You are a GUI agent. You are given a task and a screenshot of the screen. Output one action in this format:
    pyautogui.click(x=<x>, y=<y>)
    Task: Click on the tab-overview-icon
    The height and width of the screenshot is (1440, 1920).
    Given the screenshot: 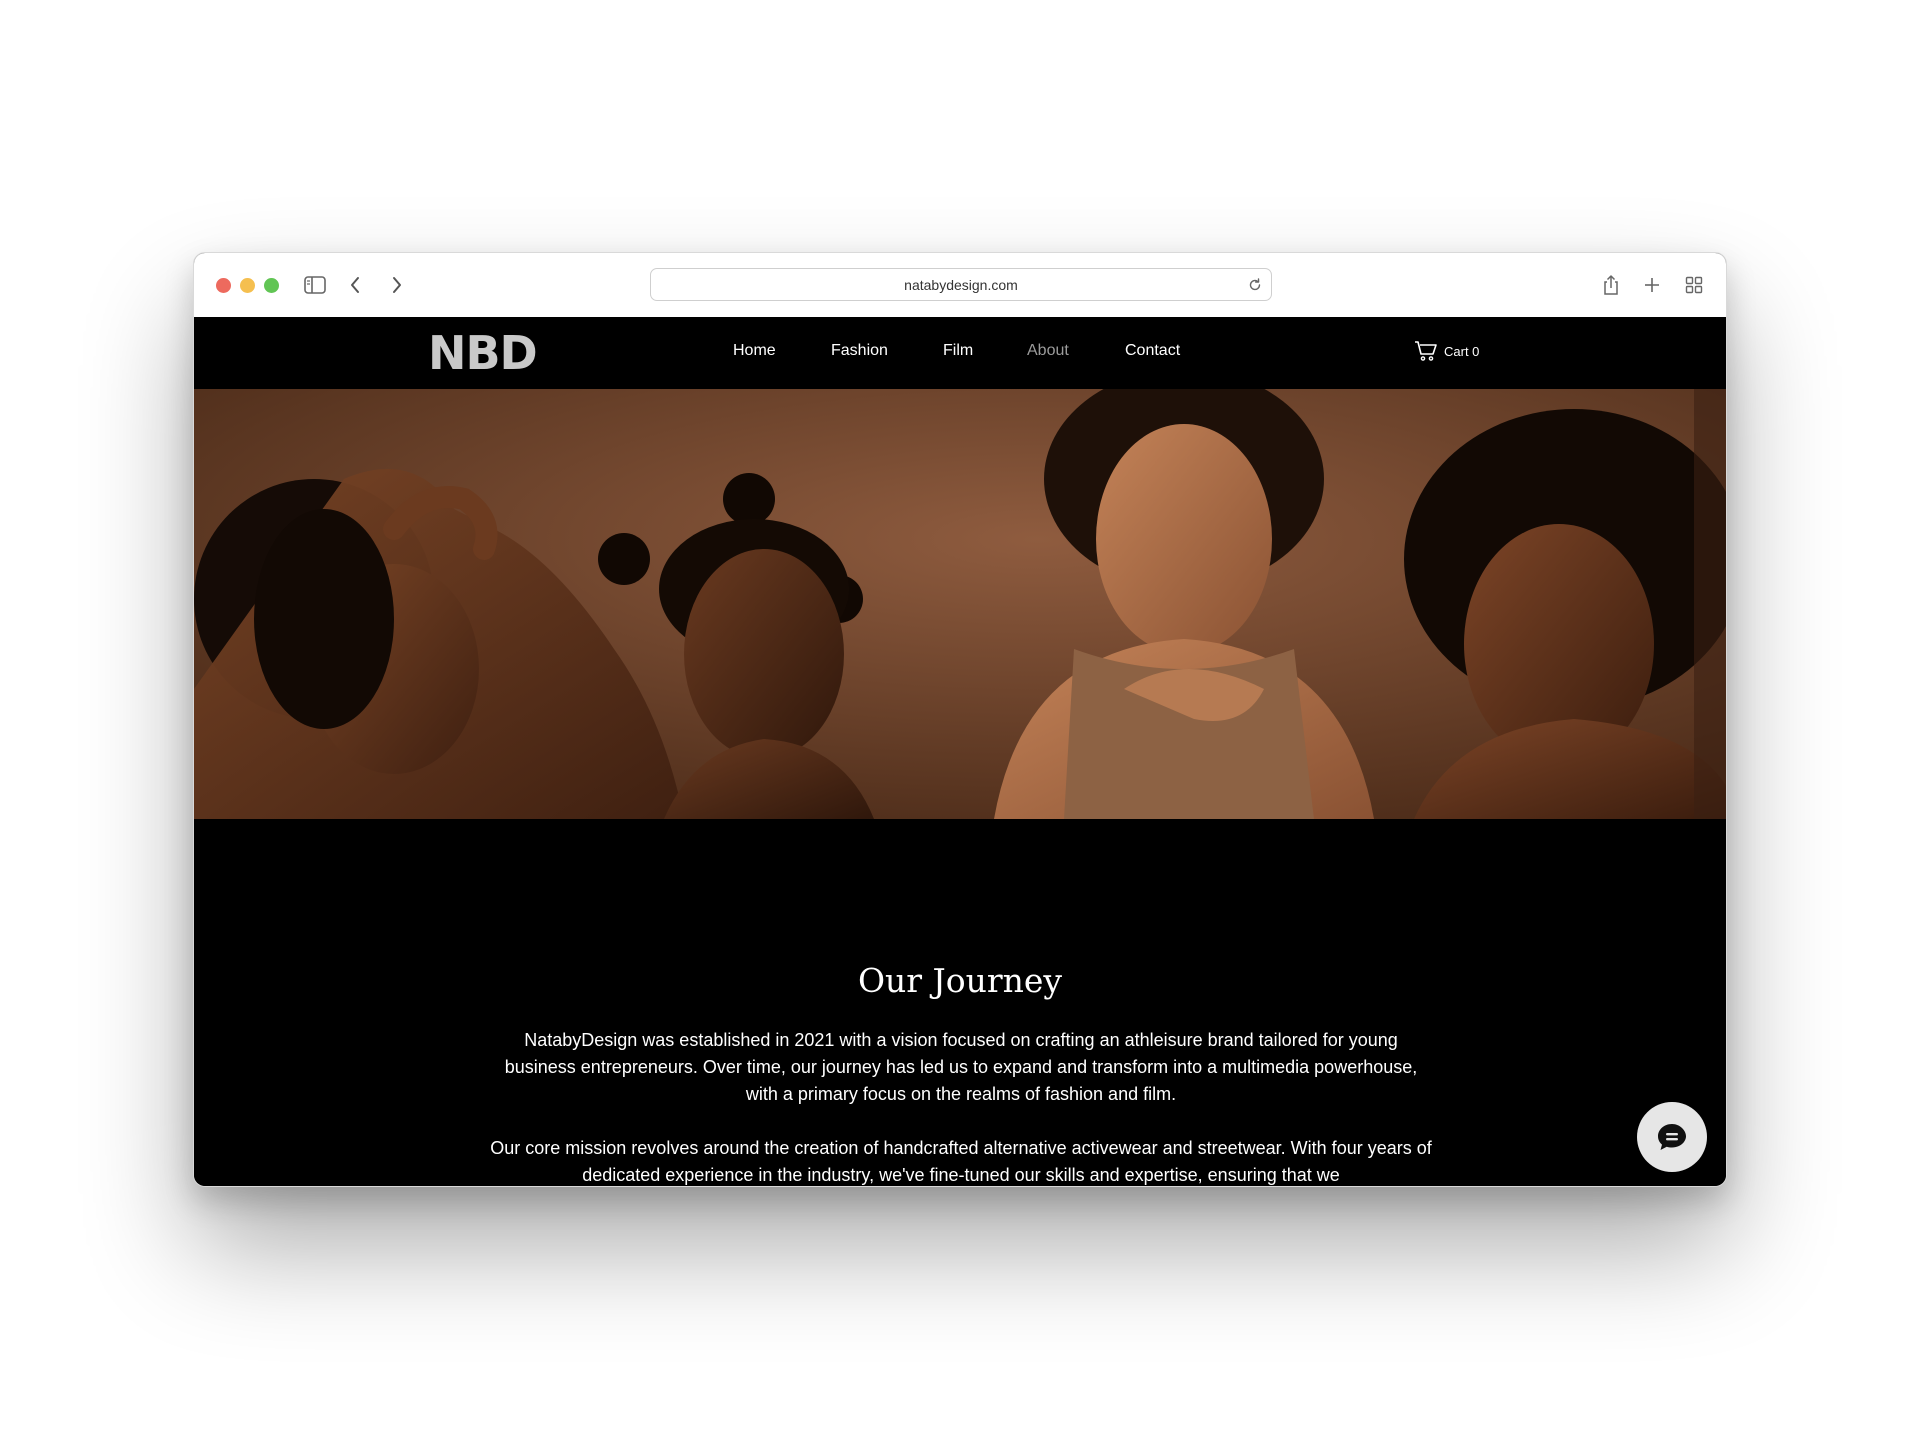 What is the action you would take?
    pyautogui.click(x=1694, y=285)
    